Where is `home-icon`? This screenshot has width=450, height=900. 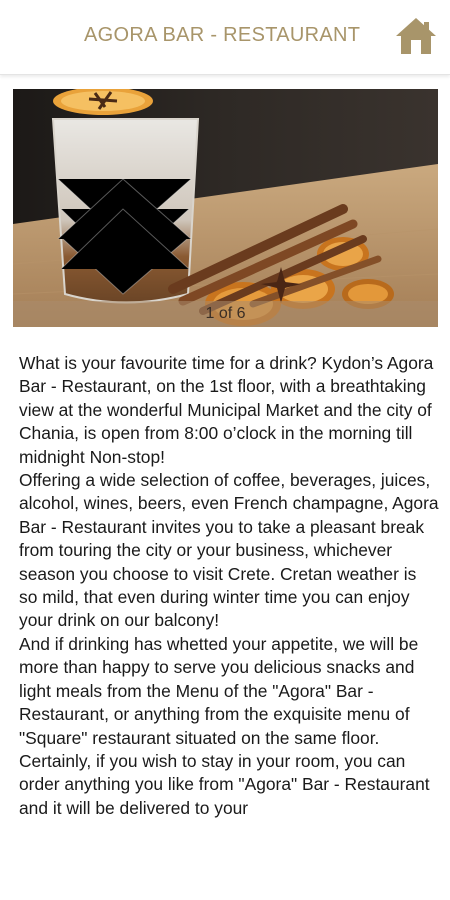
home-icon is located at coordinates (416, 36).